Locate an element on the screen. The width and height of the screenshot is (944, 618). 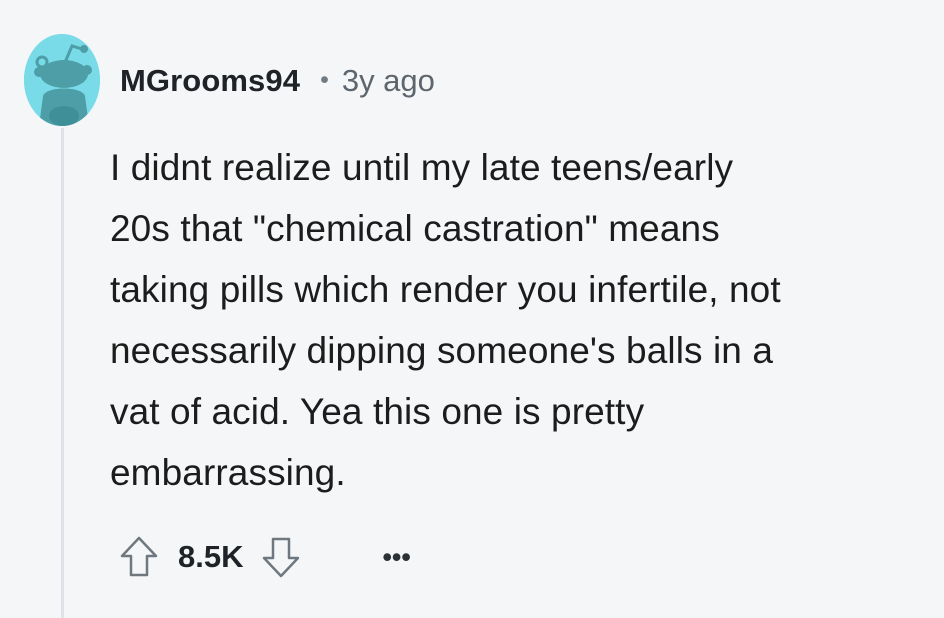
comment-age: 3y ago is located at coordinates (388, 81).